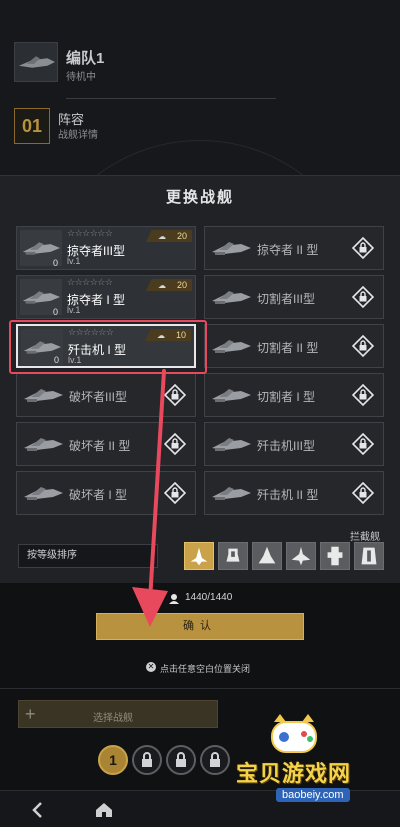 This screenshot has height=827, width=400. I want to click on lineup-number-badge: 01, so click(32, 126).